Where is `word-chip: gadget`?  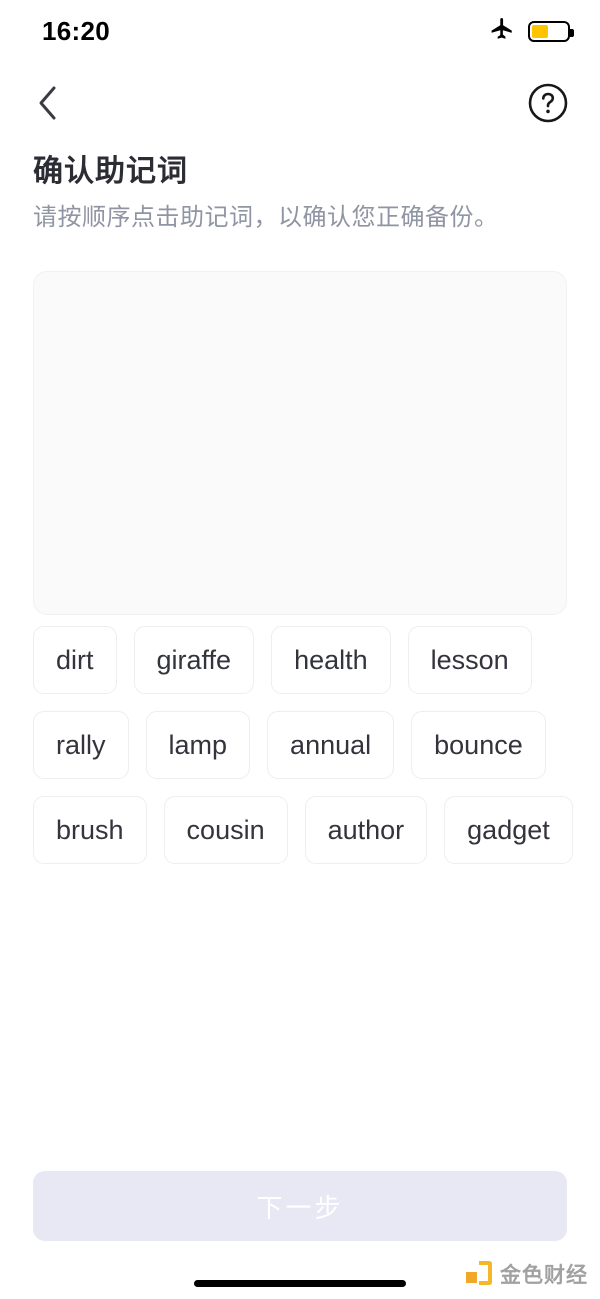
word-chip: gadget is located at coordinates (508, 830).